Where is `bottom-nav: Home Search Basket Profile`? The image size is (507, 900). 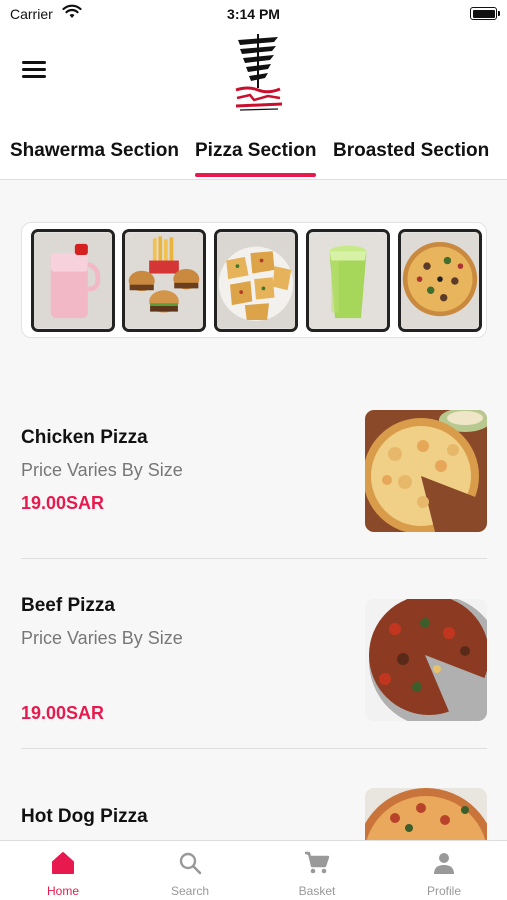 bottom-nav: Home Search Basket Profile is located at coordinates (253, 870).